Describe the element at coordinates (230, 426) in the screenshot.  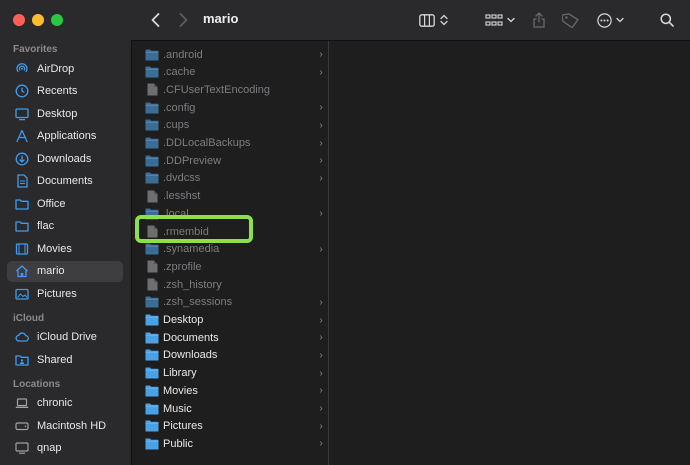
I see `folder-row: Pictures ›` at that location.